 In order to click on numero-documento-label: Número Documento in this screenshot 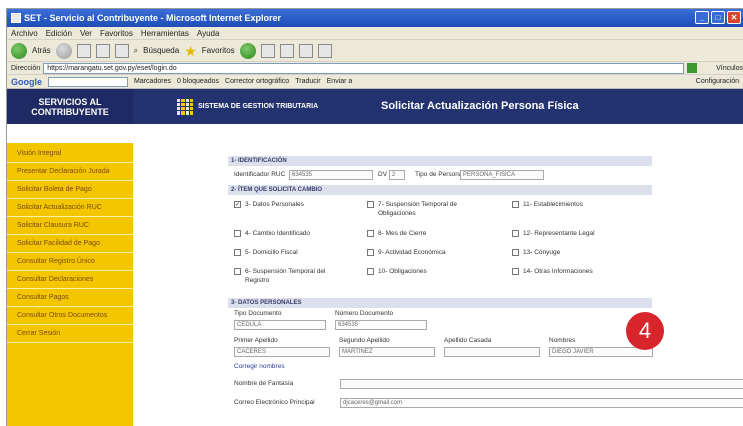, I will do `click(364, 313)`.